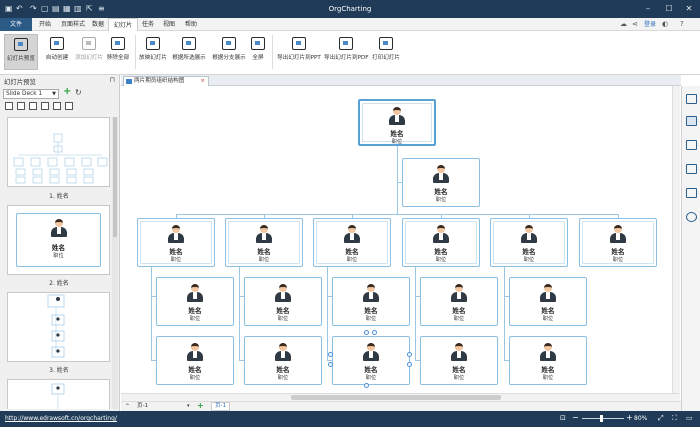 Image resolution: width=700 pixels, height=427 pixels. I want to click on login-link: 登录, so click(650, 24).